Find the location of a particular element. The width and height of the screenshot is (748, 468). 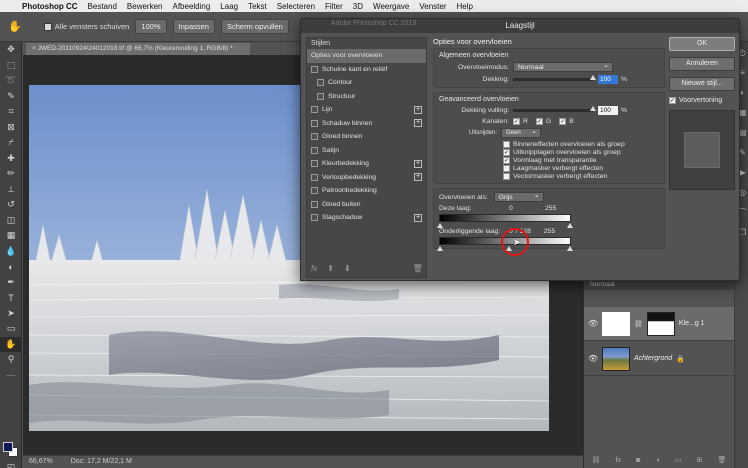

hand-tool-icon: ✋ is located at coordinates (15, 26).